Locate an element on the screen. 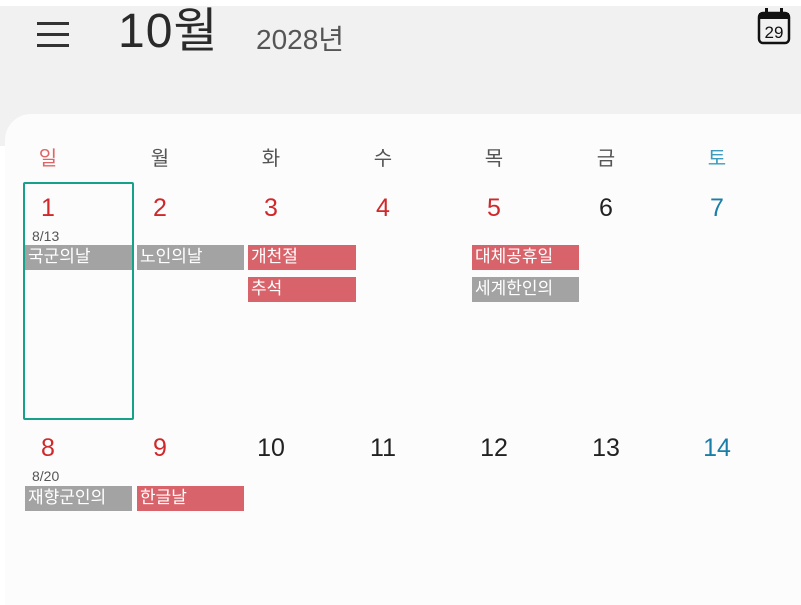 This screenshot has width=801, height=605. day-cell-12: 12 is located at coordinates (494, 448).